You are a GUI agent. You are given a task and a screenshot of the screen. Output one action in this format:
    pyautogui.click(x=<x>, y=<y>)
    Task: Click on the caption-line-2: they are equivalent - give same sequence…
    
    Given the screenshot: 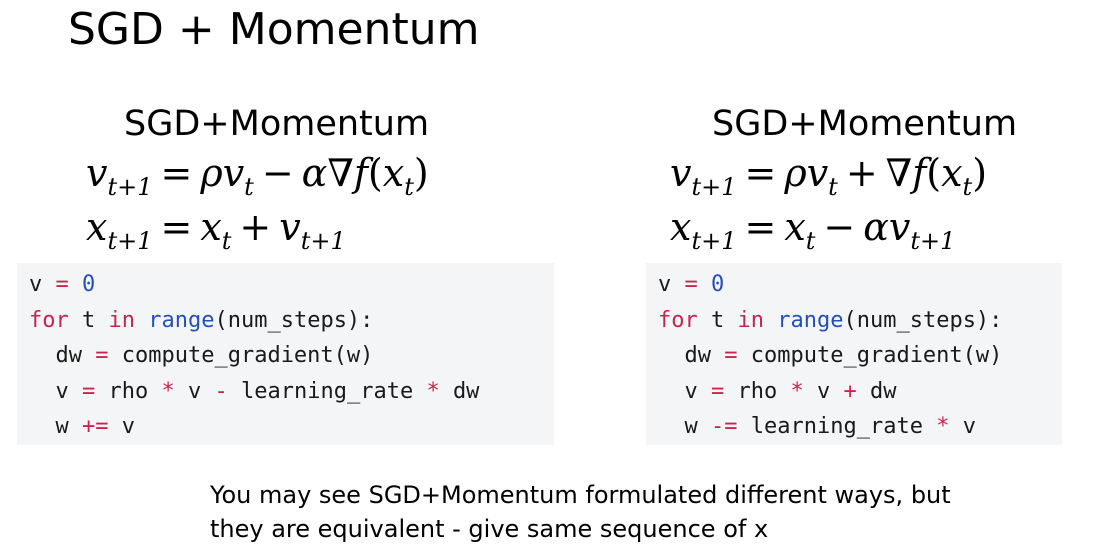 What is the action you would take?
    pyautogui.click(x=489, y=529)
    